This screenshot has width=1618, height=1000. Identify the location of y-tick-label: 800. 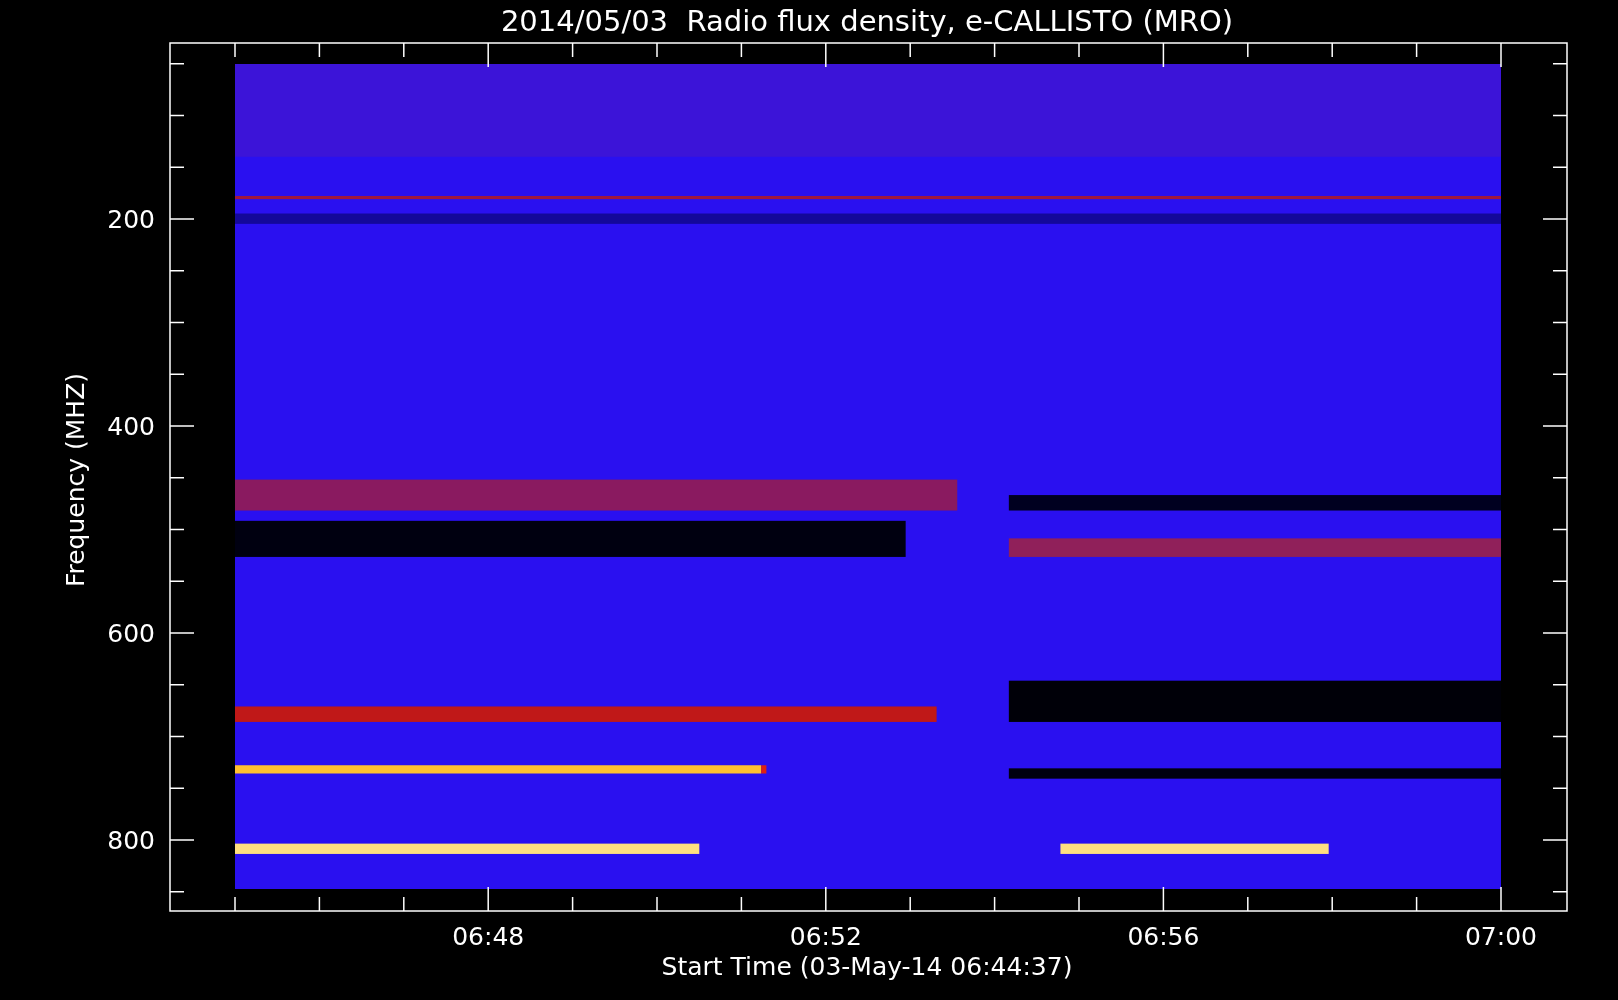
(131, 840).